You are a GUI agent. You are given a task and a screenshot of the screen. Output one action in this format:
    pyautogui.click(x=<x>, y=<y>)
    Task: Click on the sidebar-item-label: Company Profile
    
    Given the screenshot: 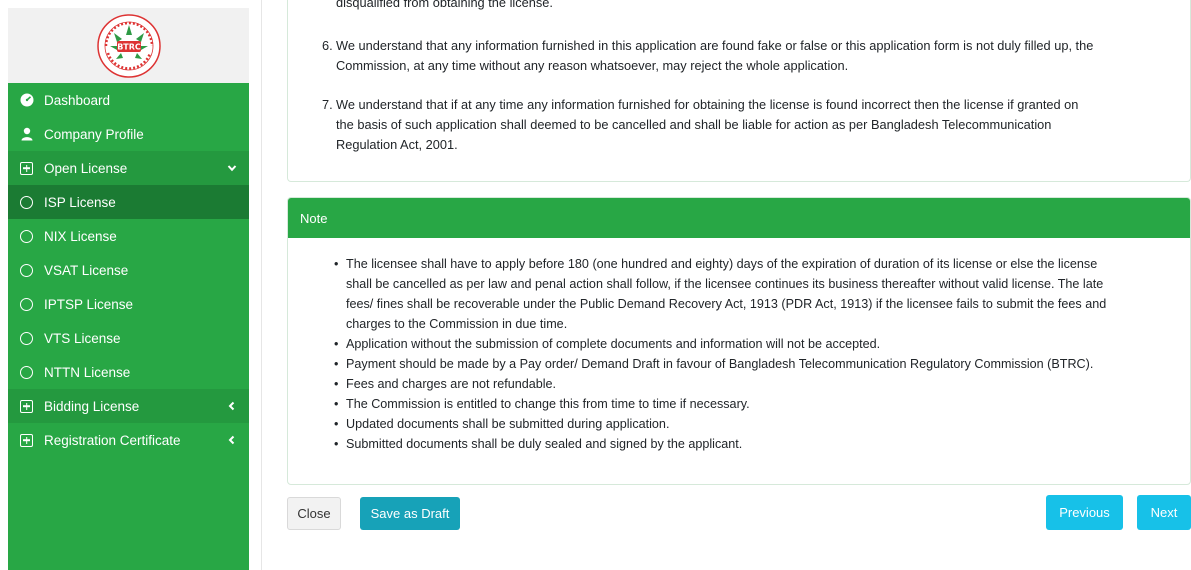 What is the action you would take?
    pyautogui.click(x=94, y=134)
    